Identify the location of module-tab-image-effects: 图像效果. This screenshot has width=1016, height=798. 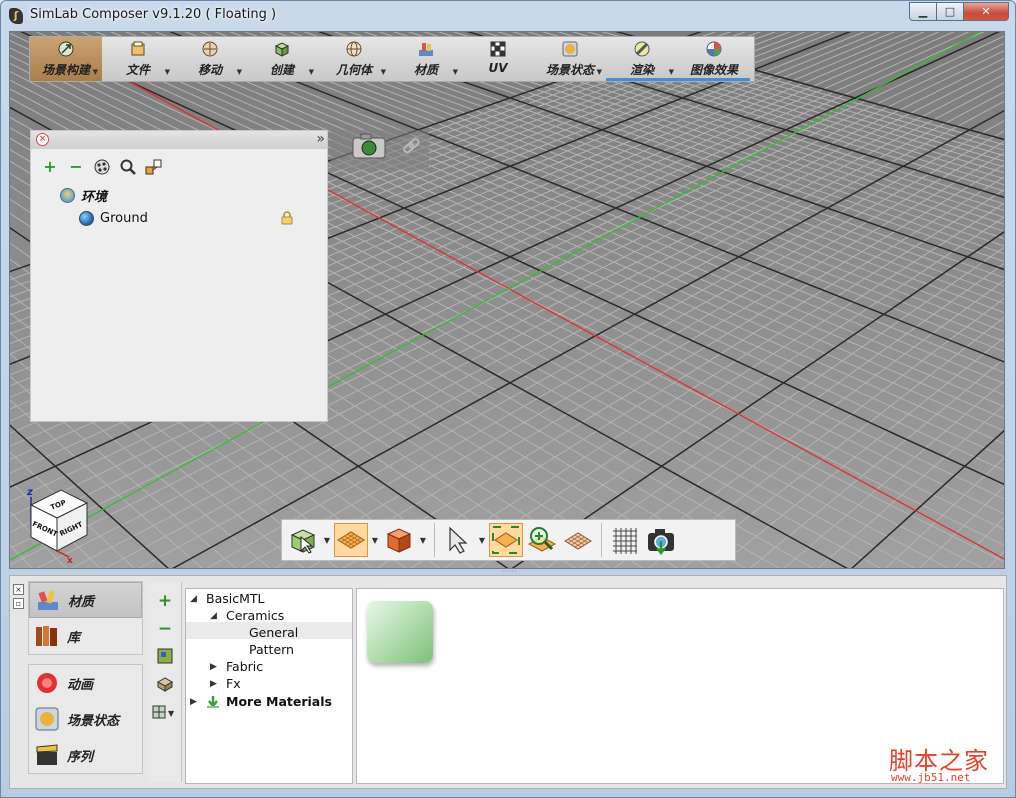
(714, 59).